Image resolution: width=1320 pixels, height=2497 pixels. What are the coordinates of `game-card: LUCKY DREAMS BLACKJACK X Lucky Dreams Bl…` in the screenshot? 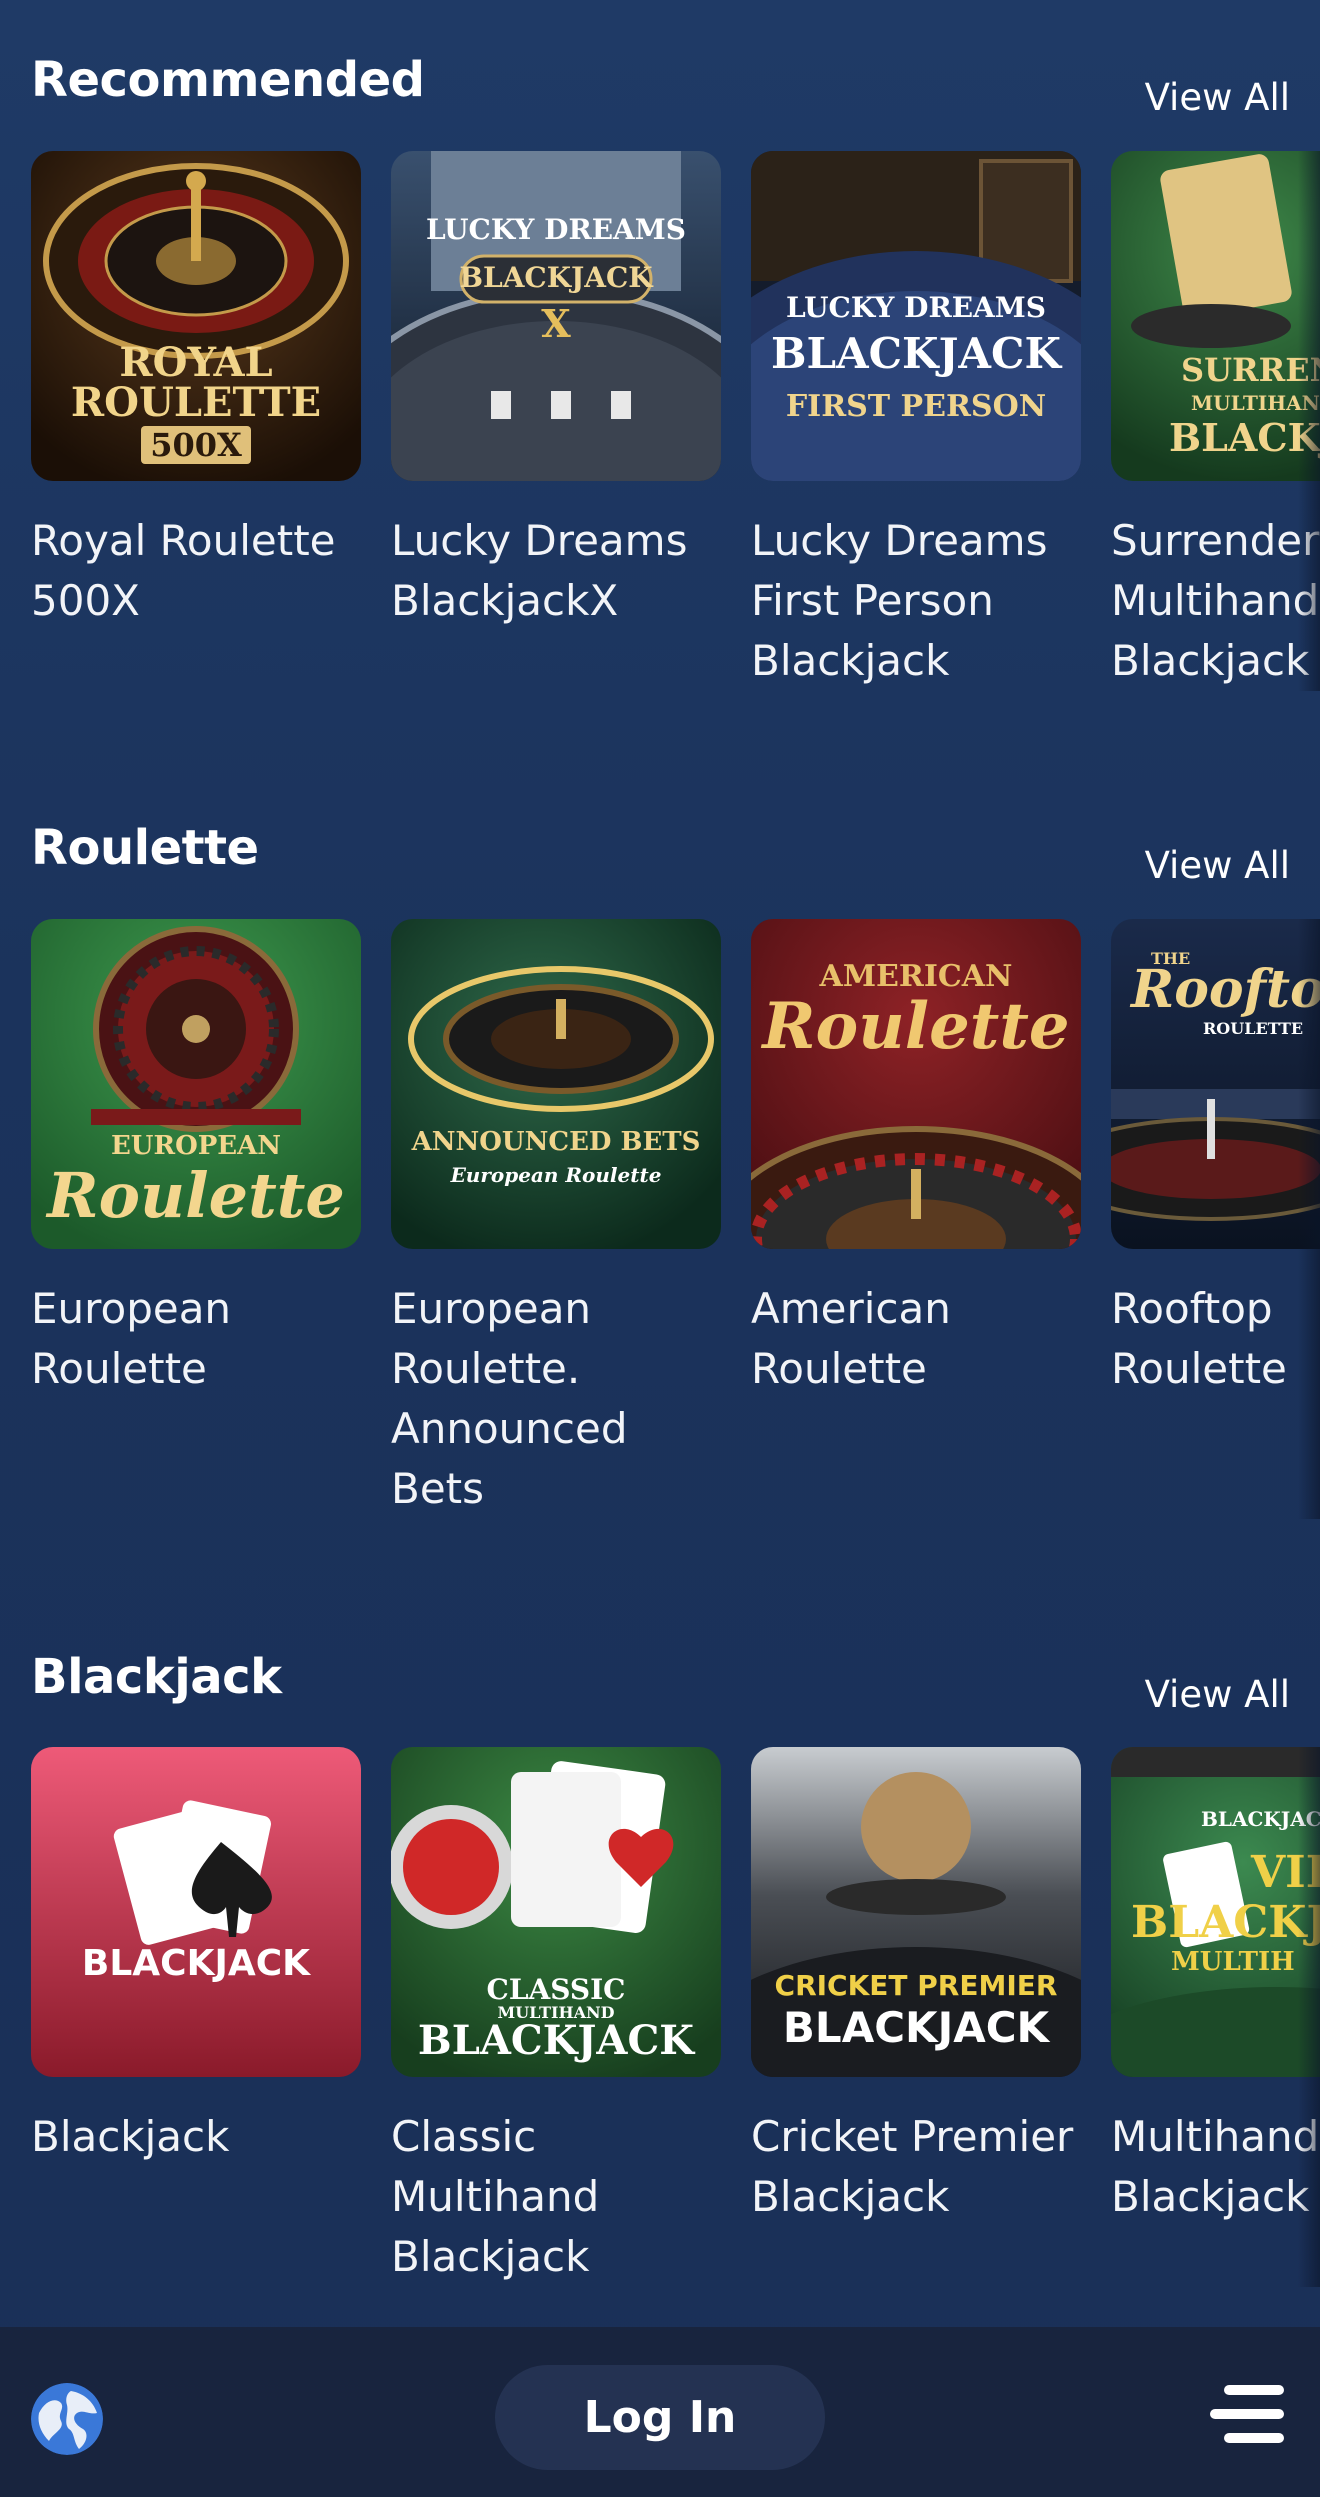 It's located at (556, 391).